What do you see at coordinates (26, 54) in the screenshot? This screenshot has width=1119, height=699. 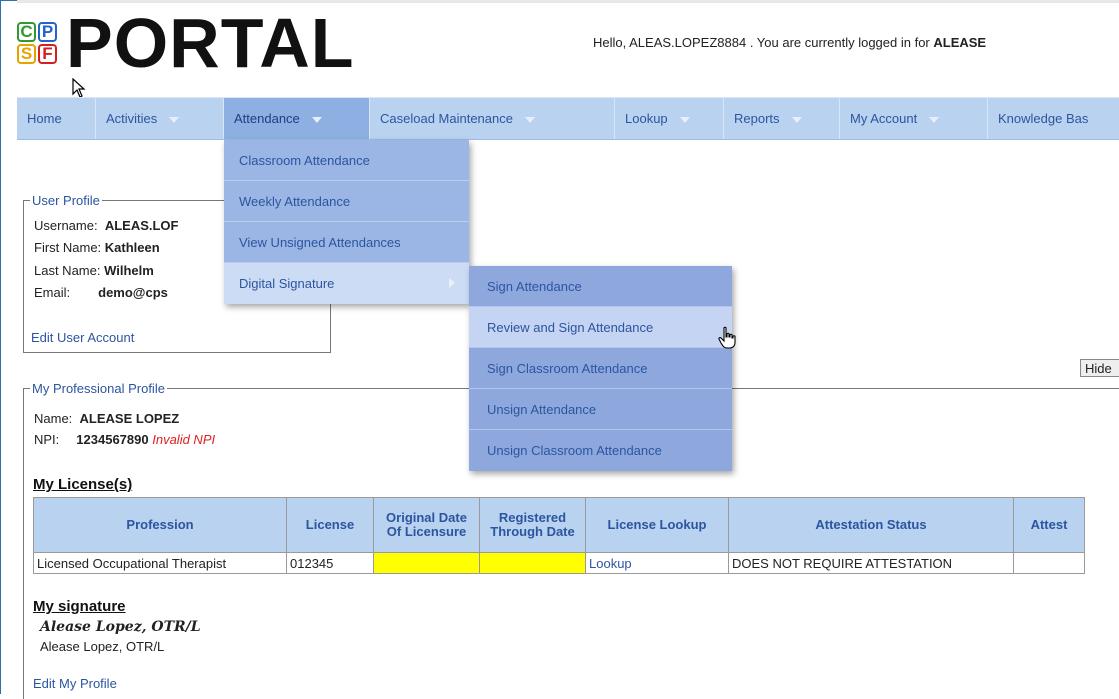 I see `logo-tile-s: S` at bounding box center [26, 54].